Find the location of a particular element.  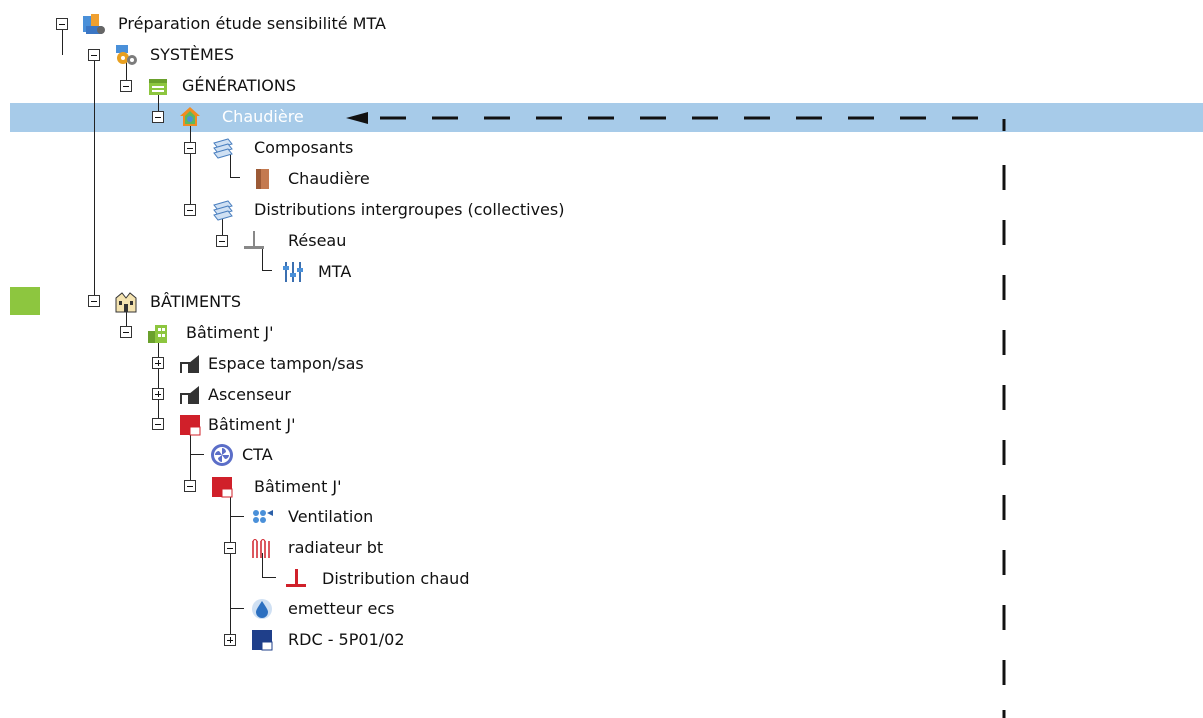

generations-icon is located at coordinates (158, 86).